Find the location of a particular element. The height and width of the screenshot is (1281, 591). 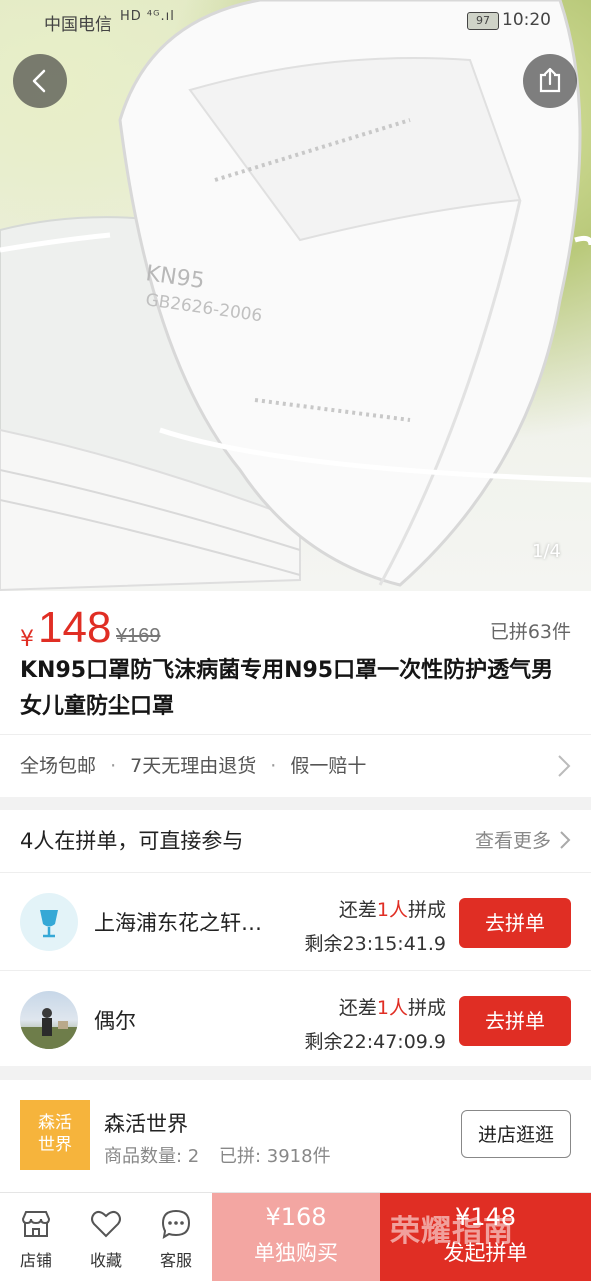

view-more-label: 查看更多 is located at coordinates (512, 841).